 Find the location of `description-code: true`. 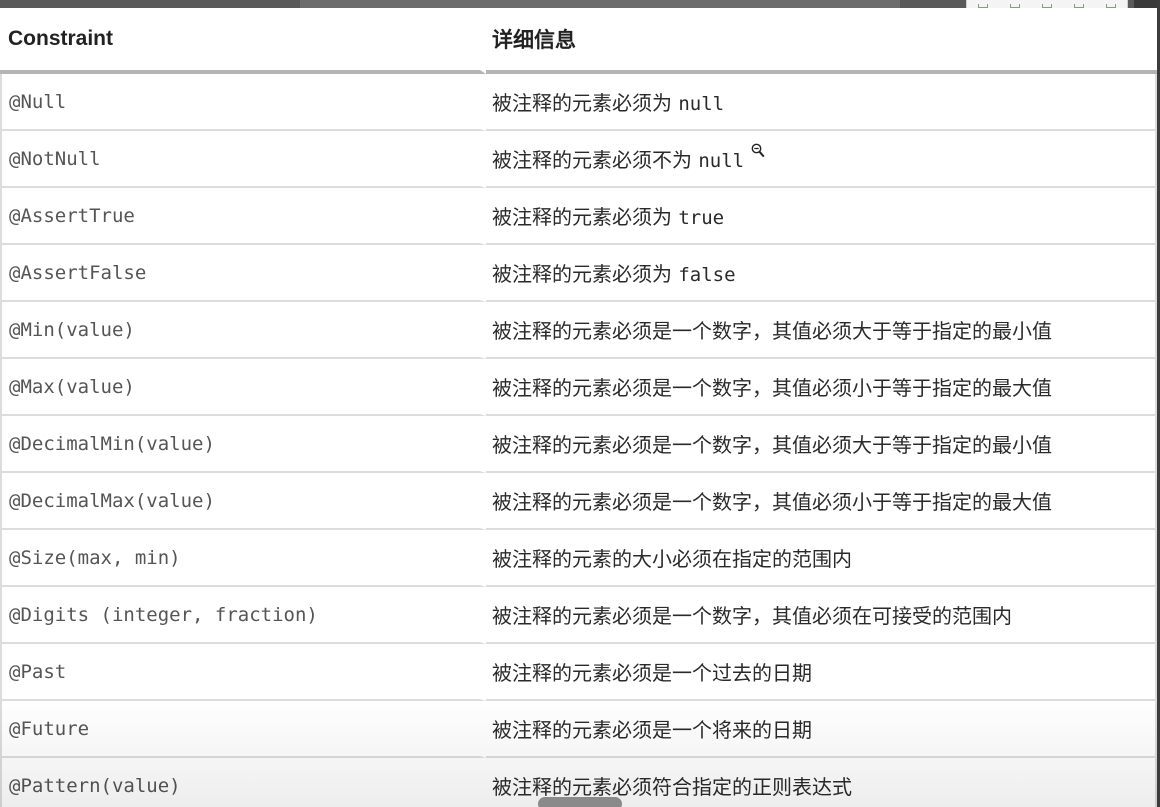

description-code: true is located at coordinates (701, 218).